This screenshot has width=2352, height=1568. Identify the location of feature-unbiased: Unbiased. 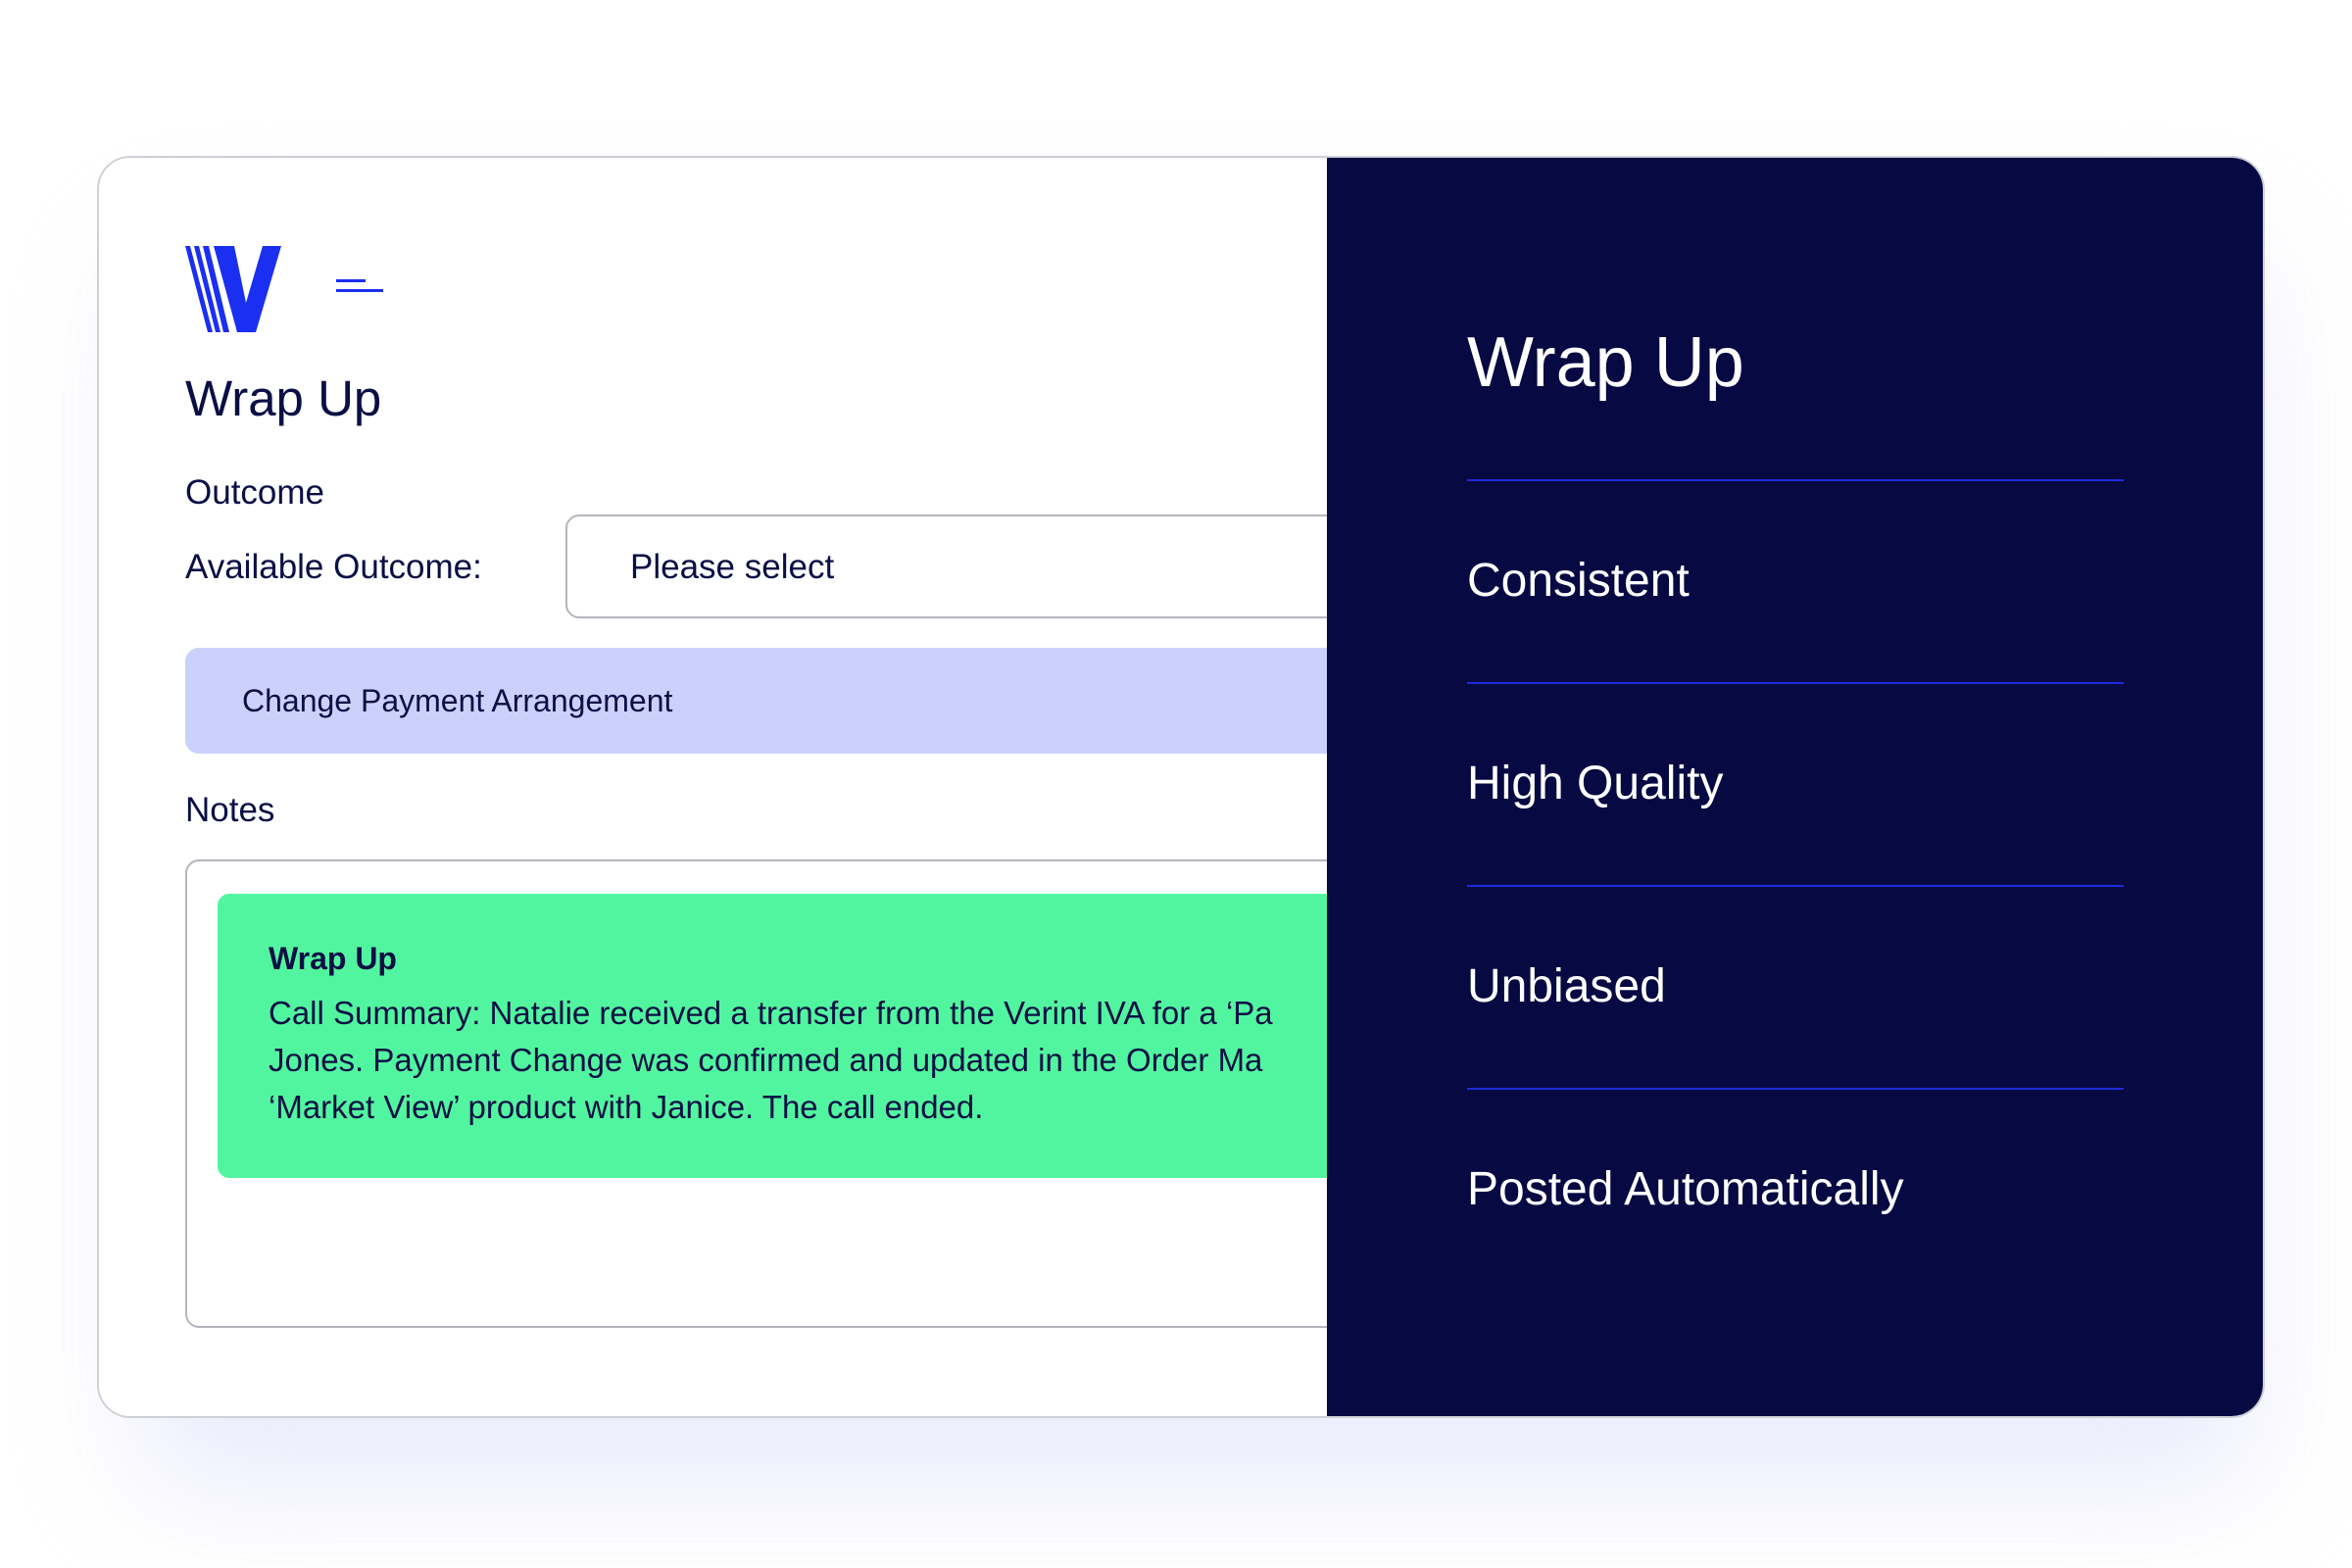
(1566, 986).